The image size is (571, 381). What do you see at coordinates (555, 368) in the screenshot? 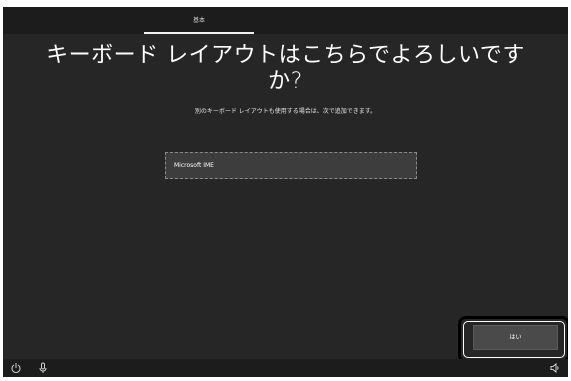
I see `volume-icon` at bounding box center [555, 368].